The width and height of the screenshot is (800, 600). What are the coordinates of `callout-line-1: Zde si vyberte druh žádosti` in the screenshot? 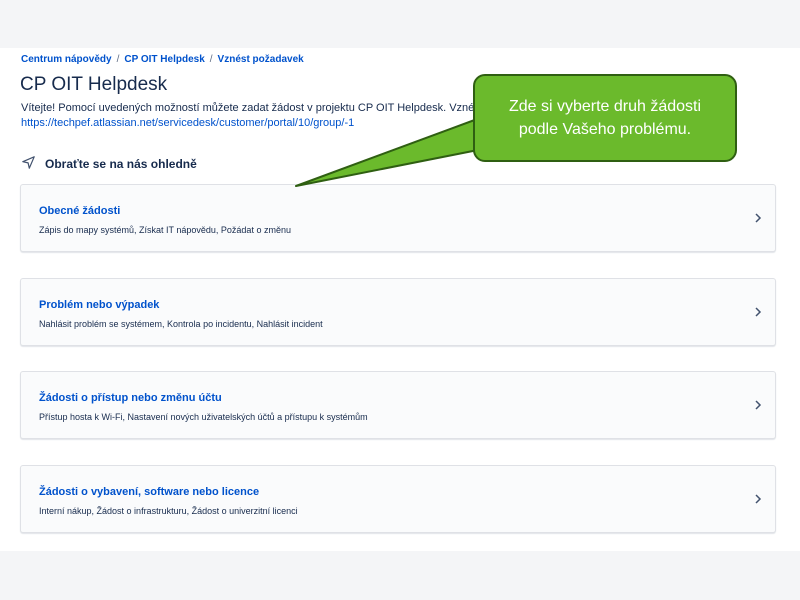 It's located at (605, 106).